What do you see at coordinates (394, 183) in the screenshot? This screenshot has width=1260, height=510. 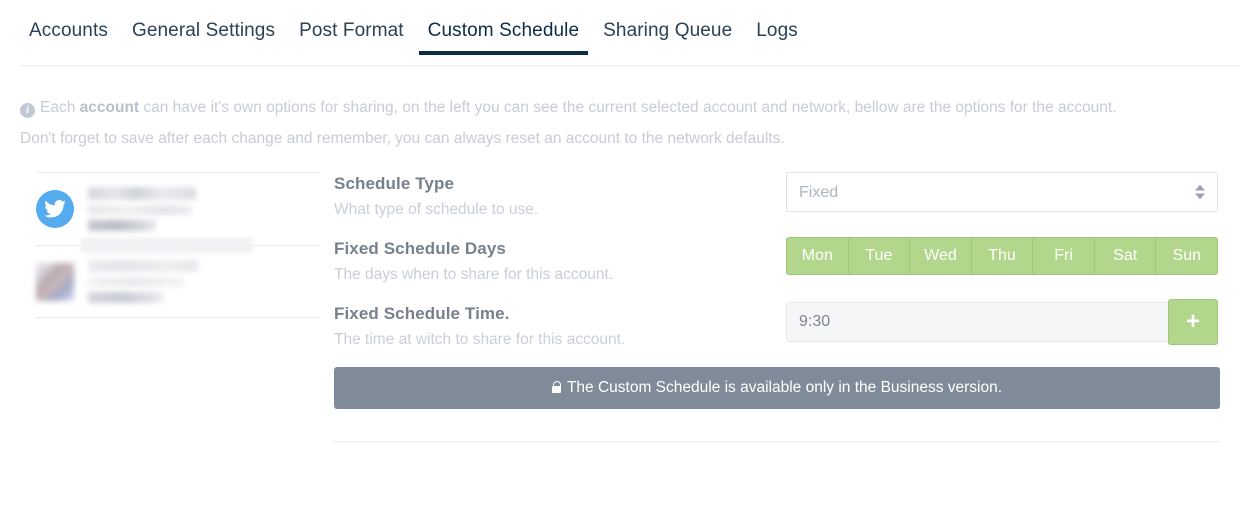 I see `schedule-type-label: Schedule Type` at bounding box center [394, 183].